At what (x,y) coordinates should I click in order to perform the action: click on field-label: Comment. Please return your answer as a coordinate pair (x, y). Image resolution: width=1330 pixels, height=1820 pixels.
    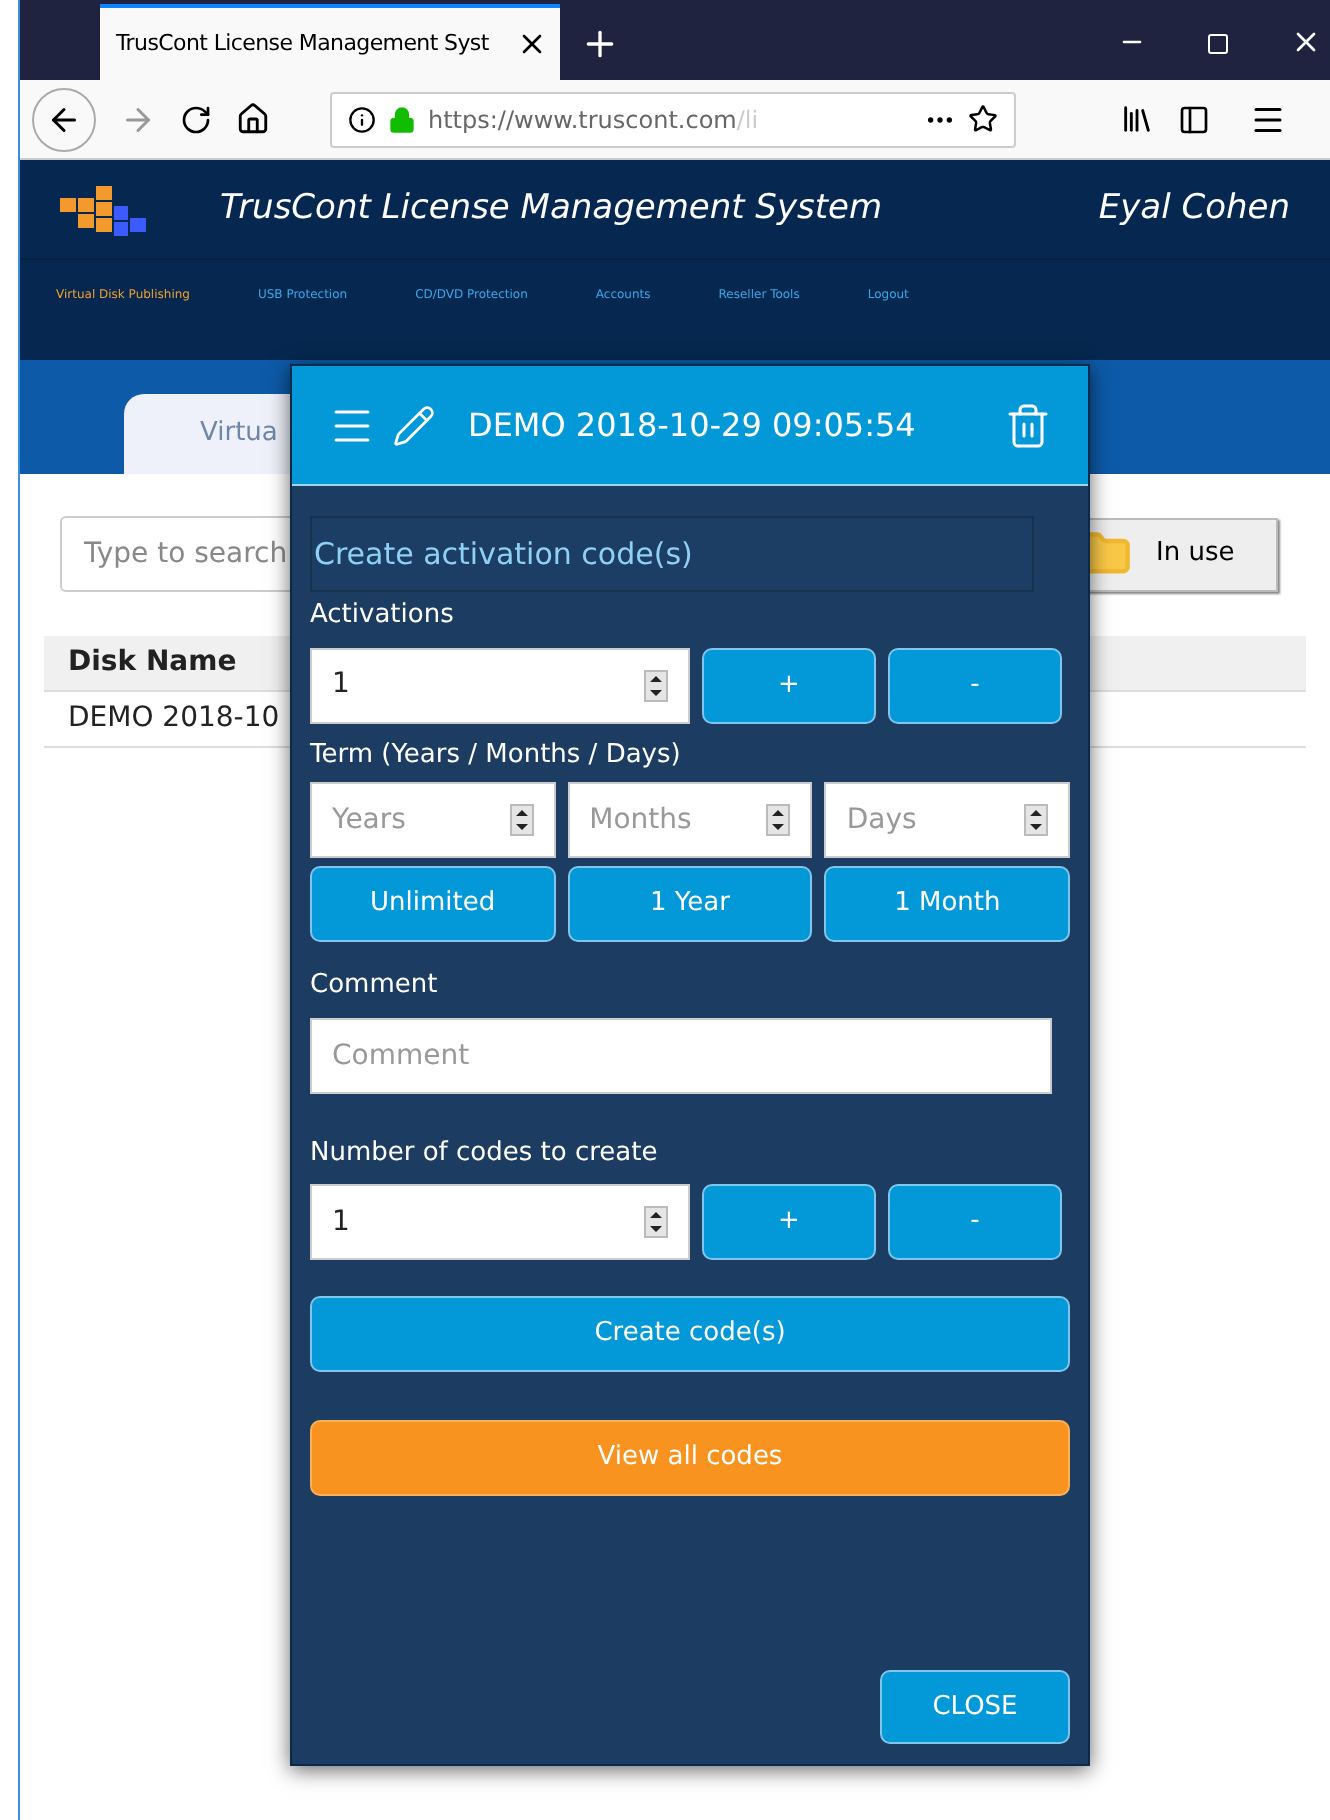
    Looking at the image, I should click on (375, 986).